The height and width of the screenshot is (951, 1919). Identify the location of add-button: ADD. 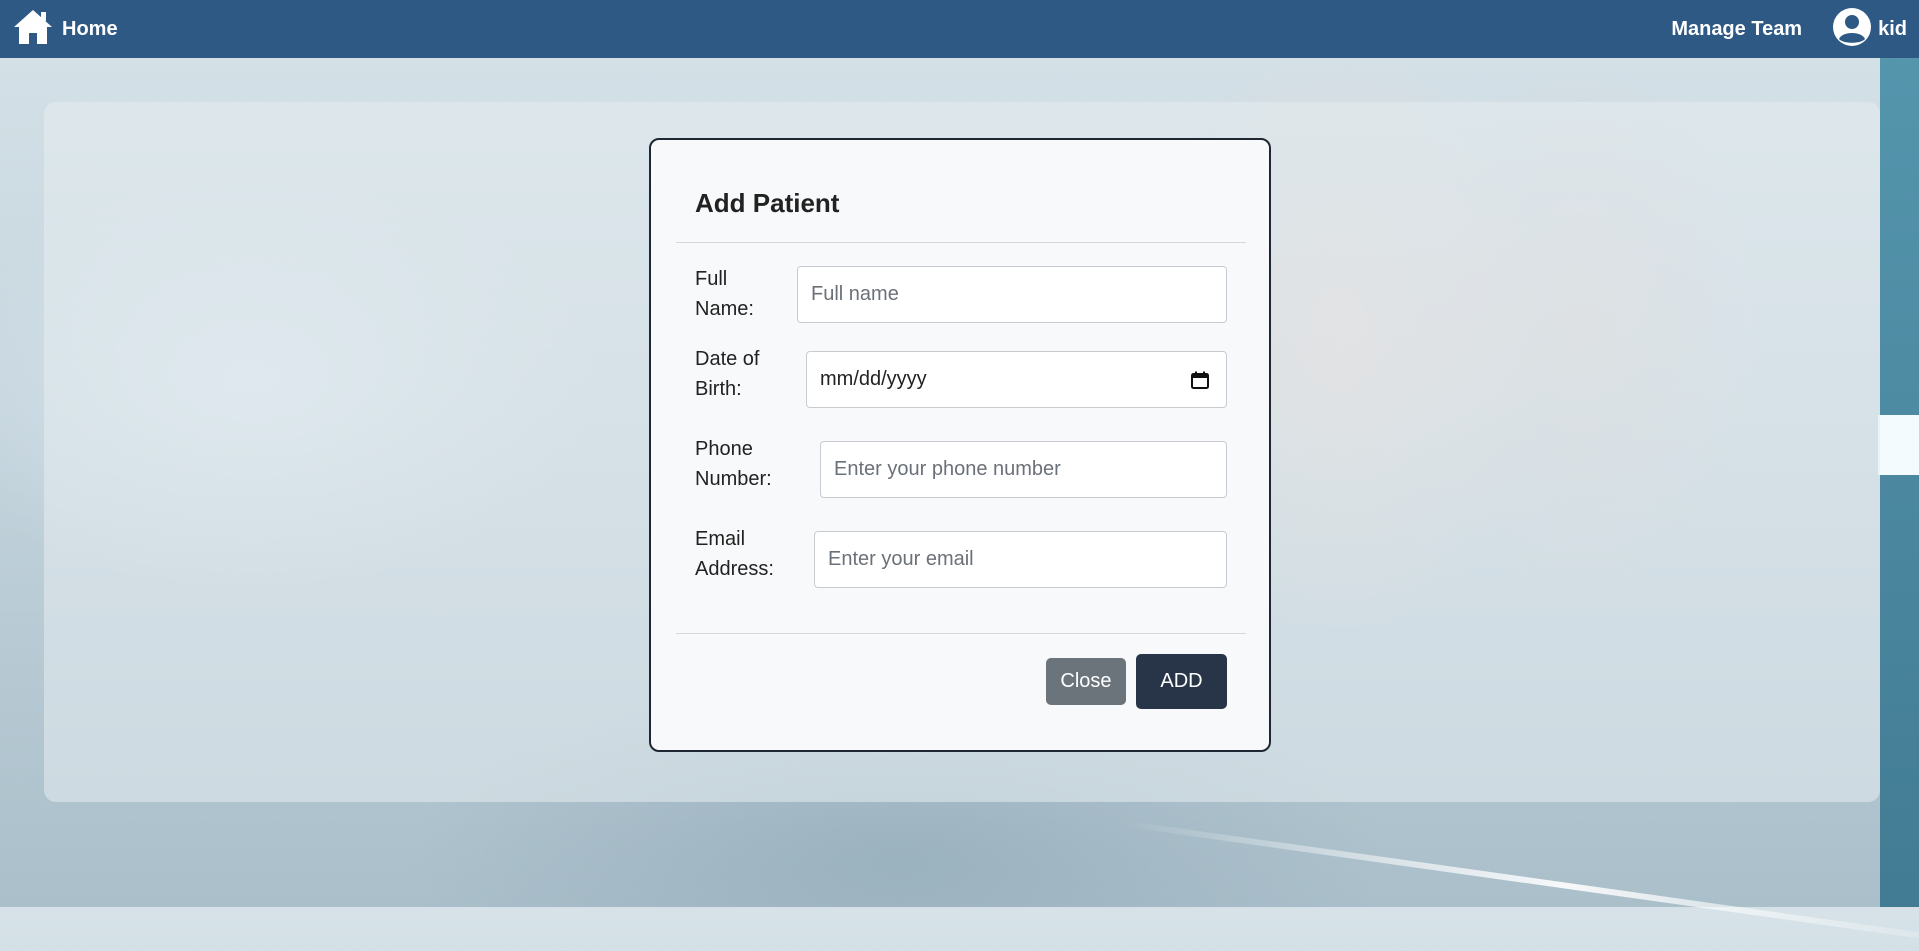
(1181, 681).